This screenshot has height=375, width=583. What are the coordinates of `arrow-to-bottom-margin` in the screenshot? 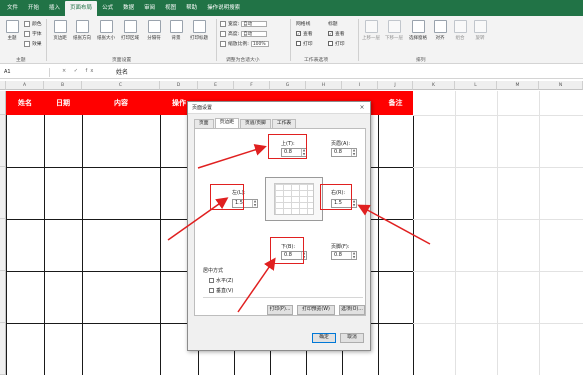 It's located at (256, 285).